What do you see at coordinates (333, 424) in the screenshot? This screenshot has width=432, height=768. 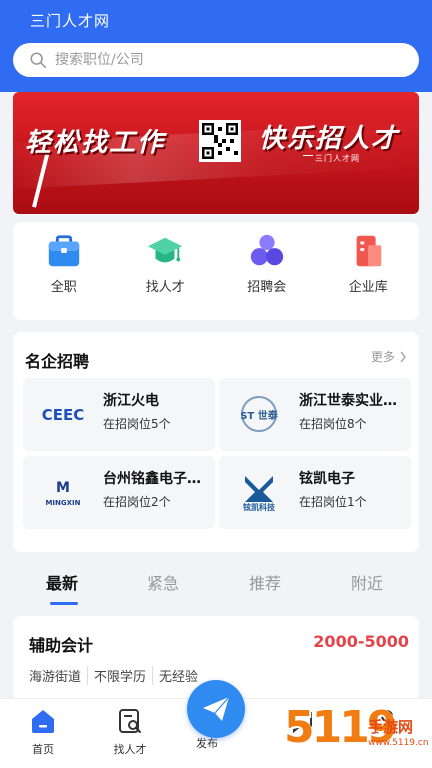 I see `company-jobs: 在招岗位8个` at bounding box center [333, 424].